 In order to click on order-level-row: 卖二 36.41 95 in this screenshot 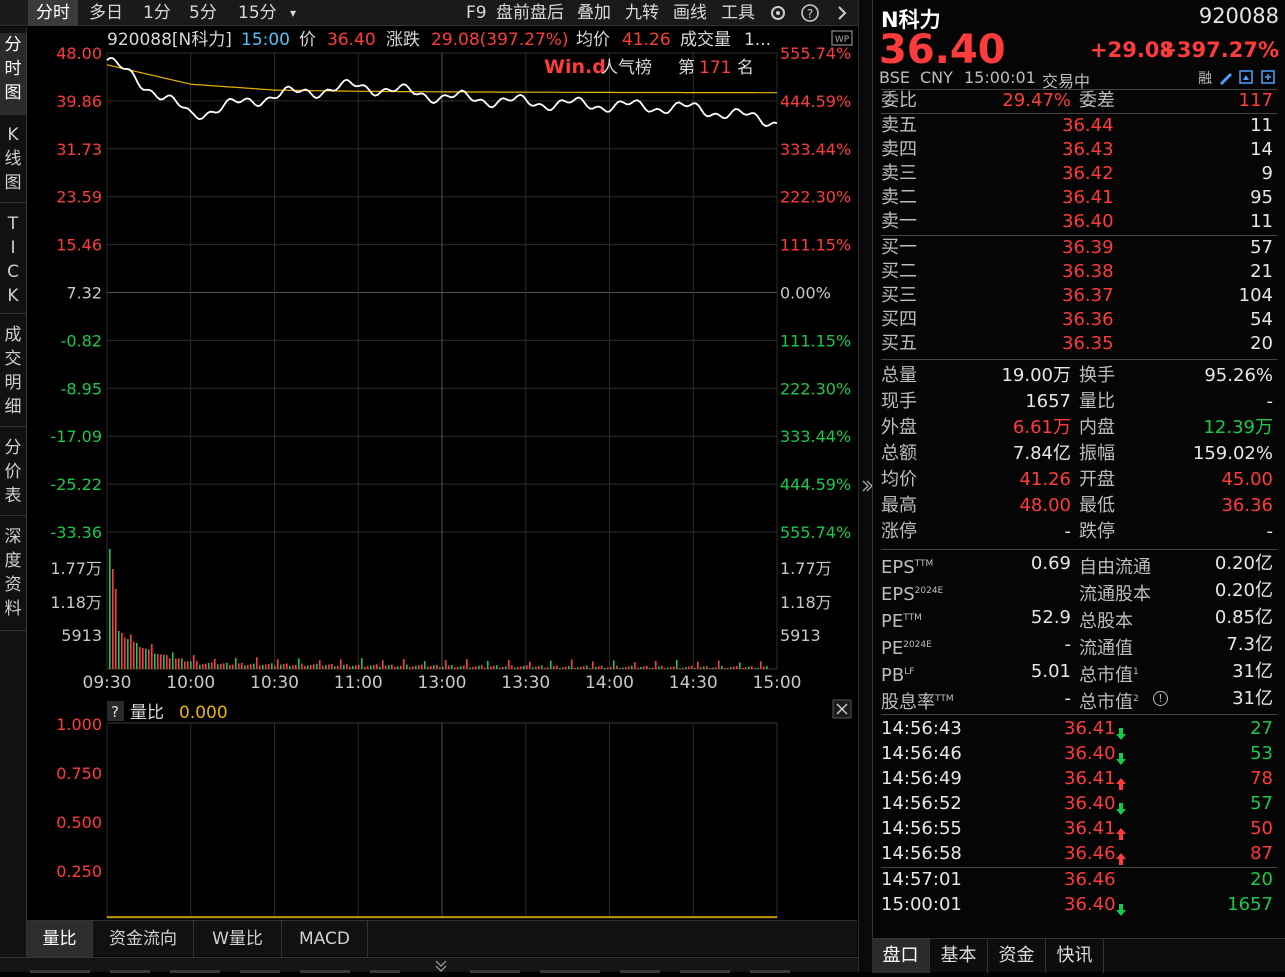, I will do `click(1079, 198)`.